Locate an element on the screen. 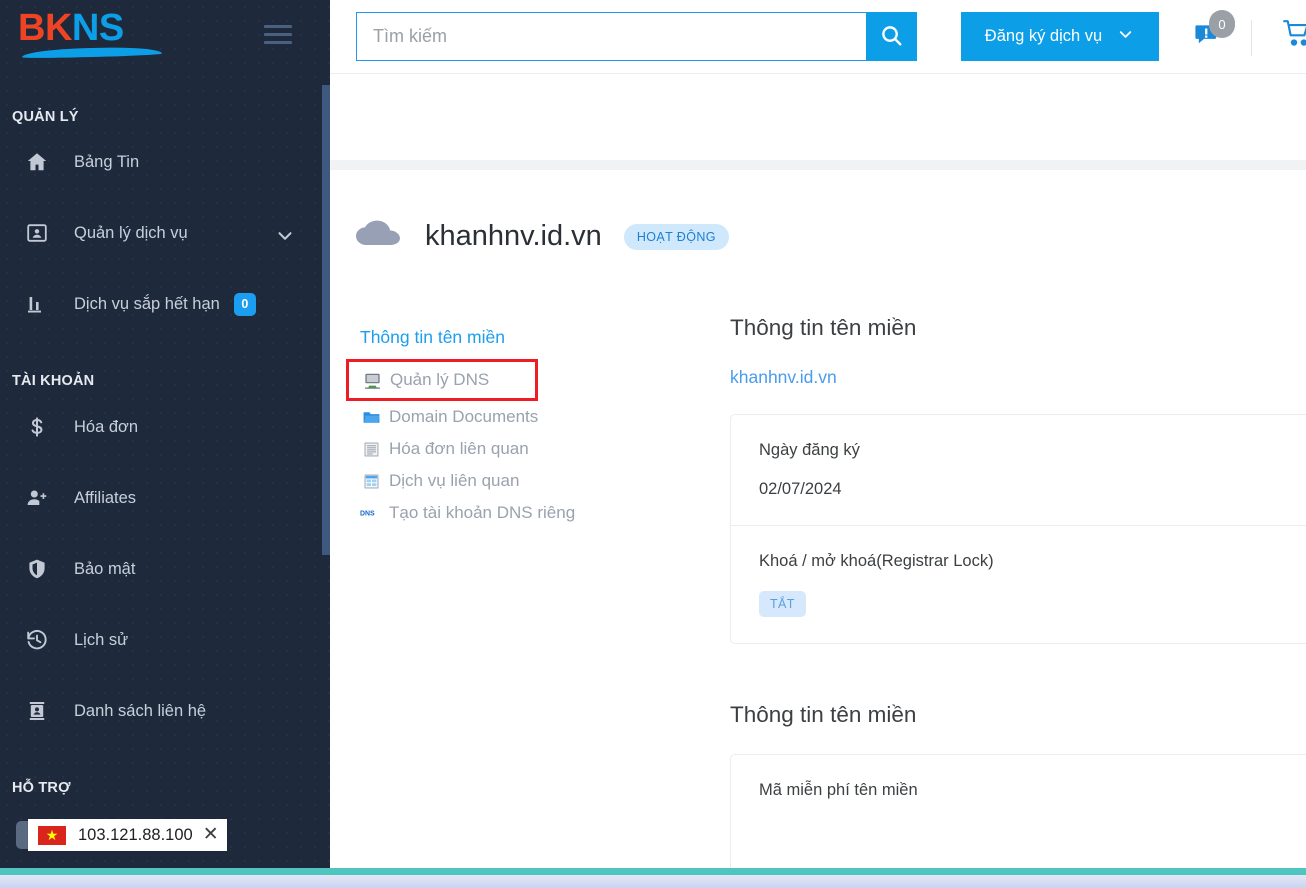 The image size is (1306, 888). search-icon is located at coordinates (891, 37).